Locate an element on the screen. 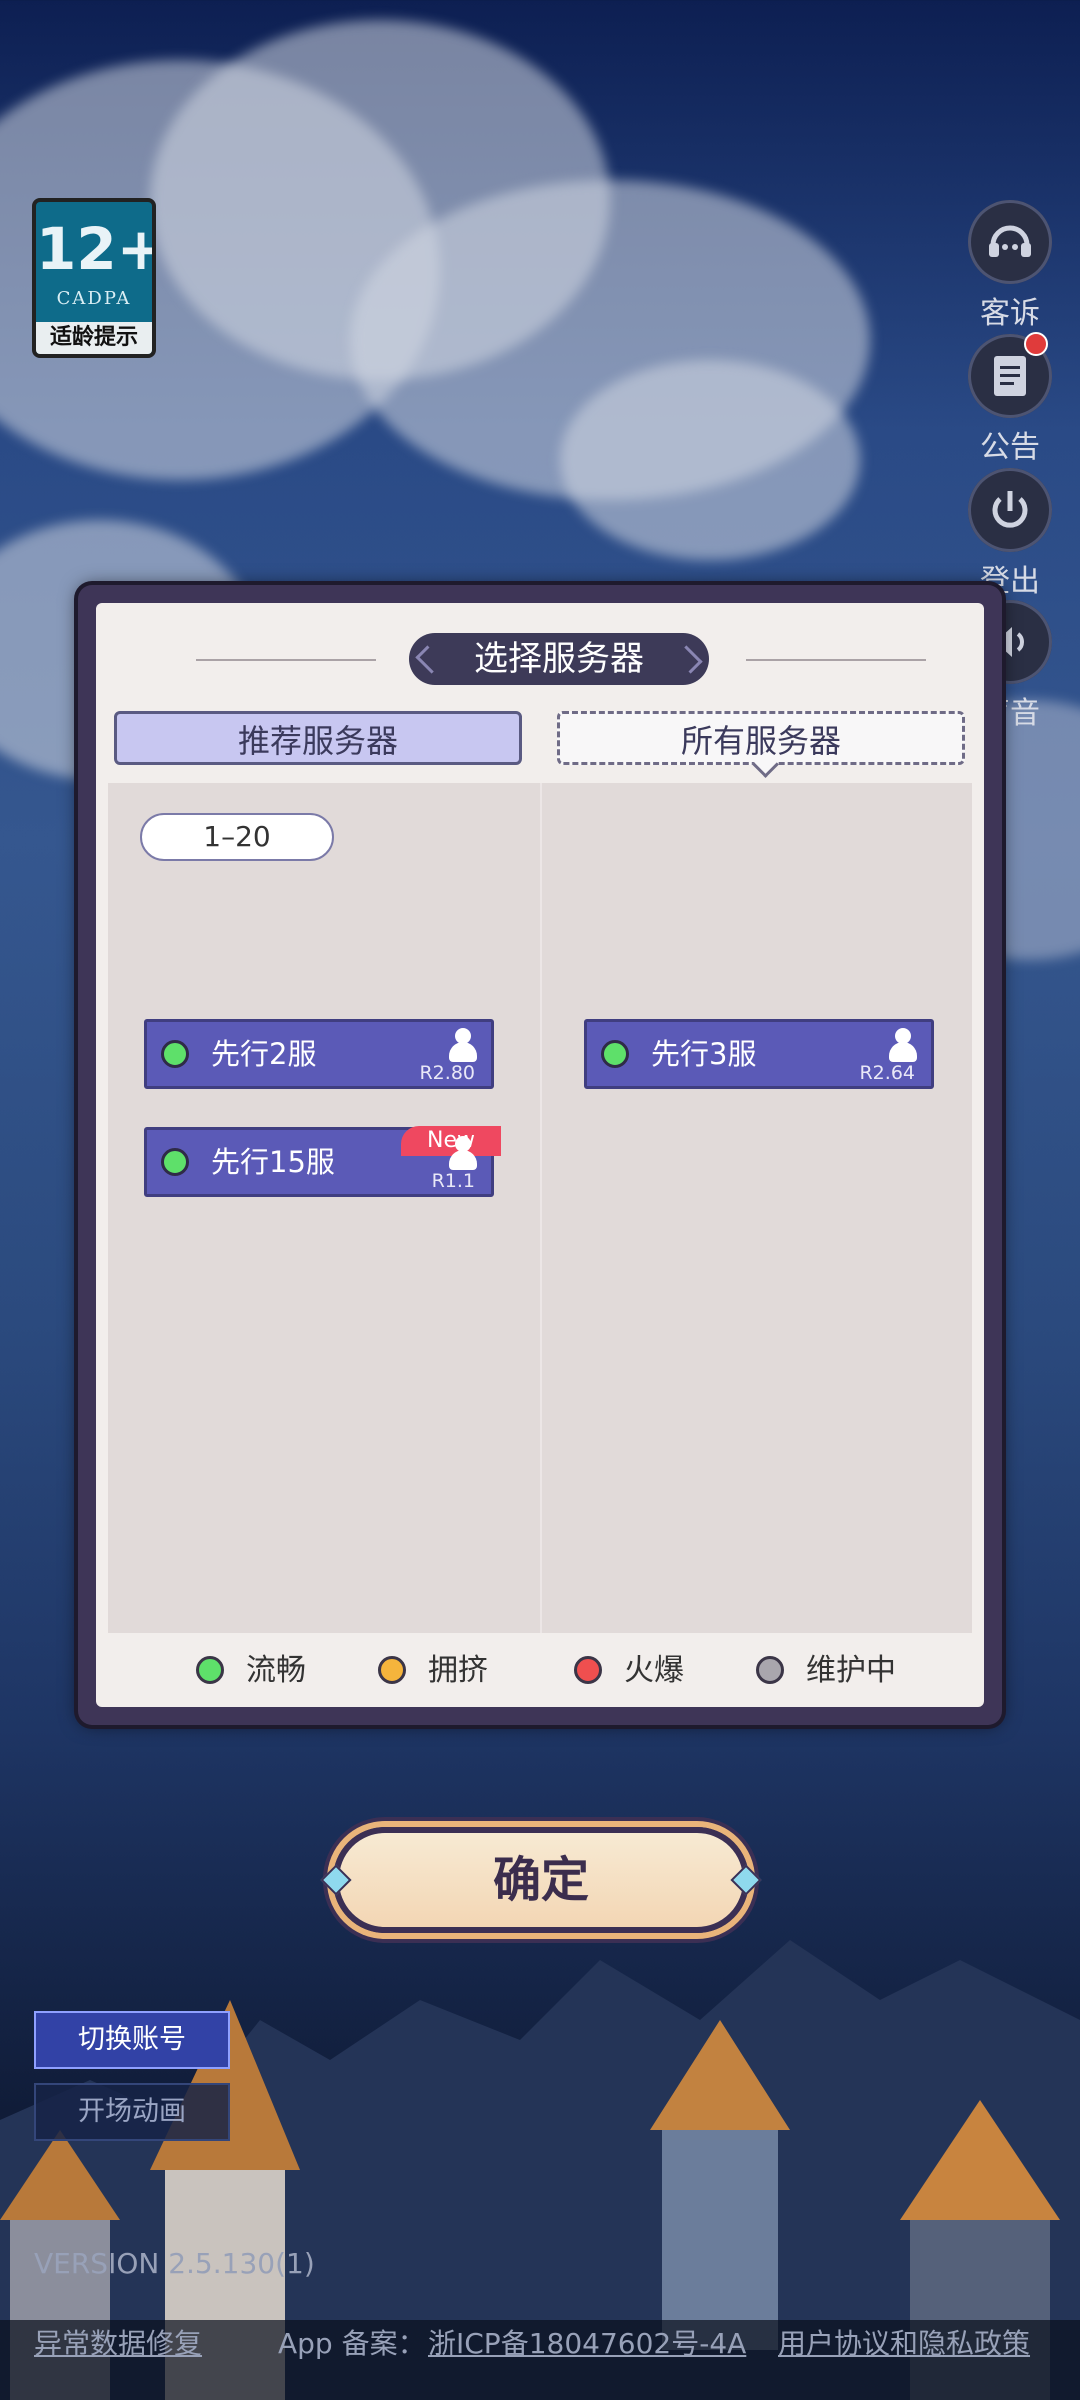 This screenshot has height=2400, width=1080. confirm-label: 确定 is located at coordinates (540, 1880).